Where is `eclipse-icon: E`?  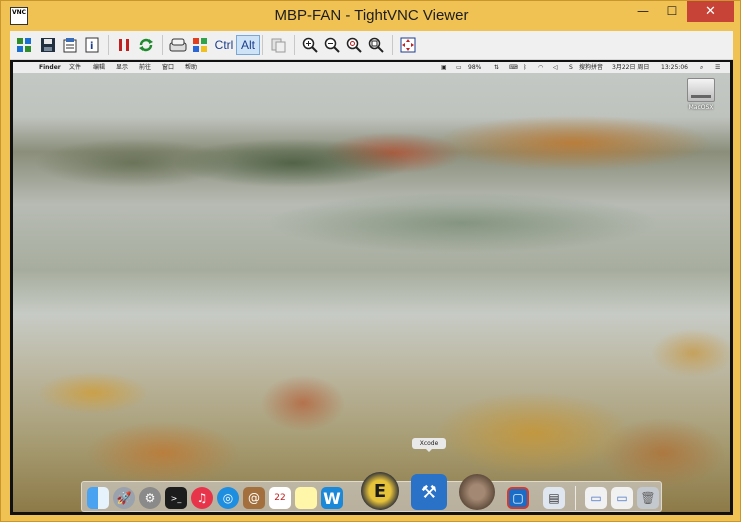
eclipse-icon: E is located at coordinates (380, 491).